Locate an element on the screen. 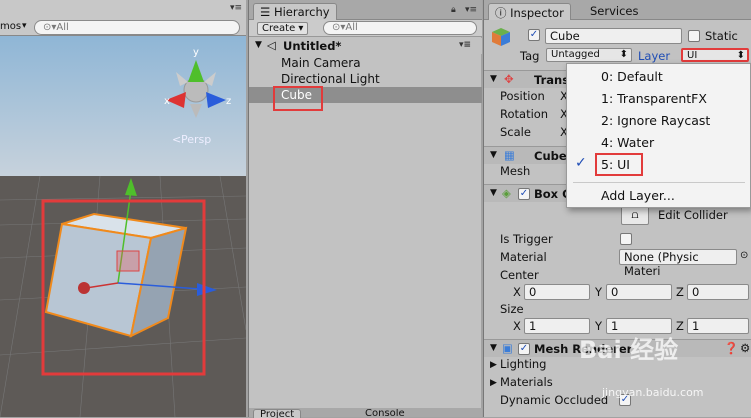  dynamic-occluded-label: Dynamic Occluded is located at coordinates (554, 400).